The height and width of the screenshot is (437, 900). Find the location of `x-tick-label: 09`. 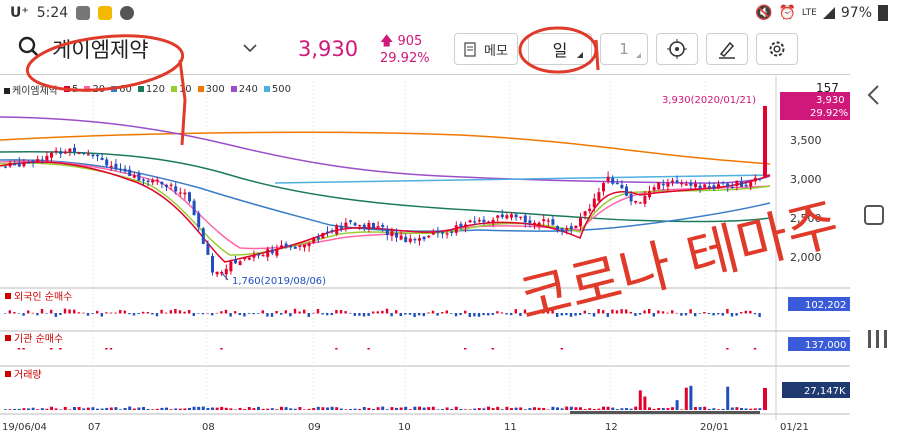

x-tick-label: 09 is located at coordinates (314, 427).